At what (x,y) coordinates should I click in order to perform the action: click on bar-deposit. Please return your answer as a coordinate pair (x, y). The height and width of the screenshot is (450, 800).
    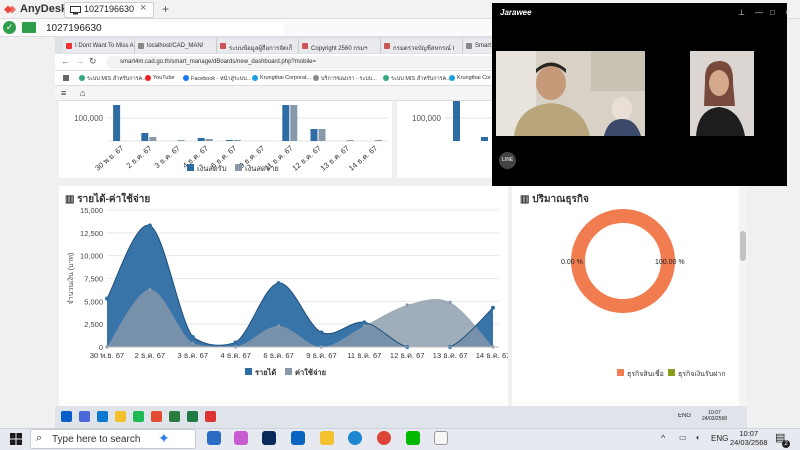
    Looking at the image, I should click on (456, 121).